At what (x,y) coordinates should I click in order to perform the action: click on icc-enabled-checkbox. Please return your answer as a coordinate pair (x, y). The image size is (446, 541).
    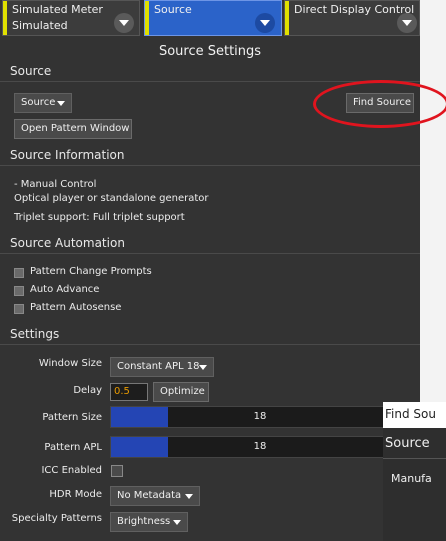
    Looking at the image, I should click on (117, 471).